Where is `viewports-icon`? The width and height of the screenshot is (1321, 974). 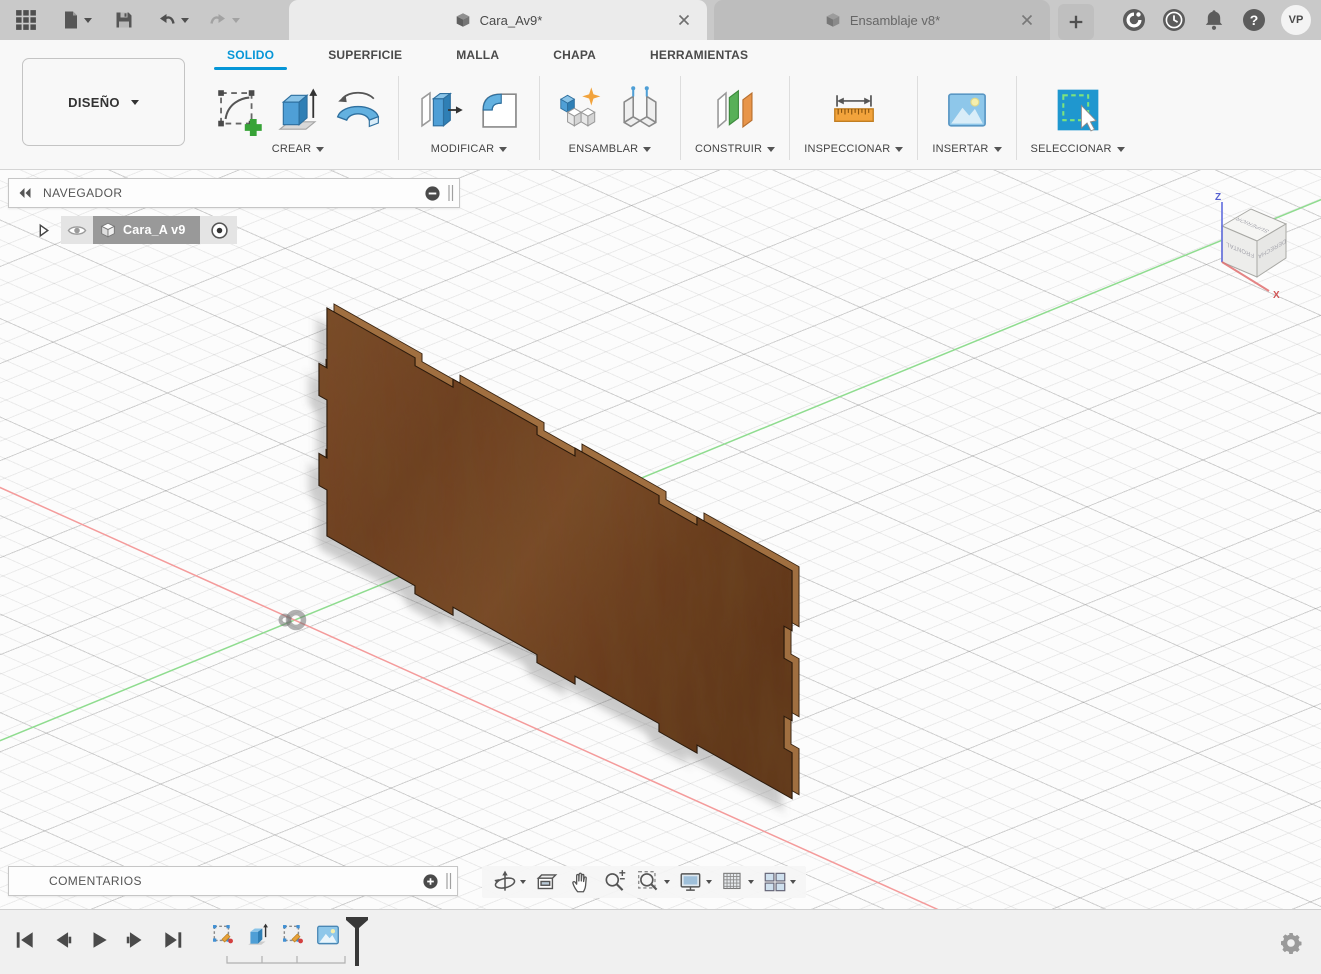 viewports-icon is located at coordinates (779, 882).